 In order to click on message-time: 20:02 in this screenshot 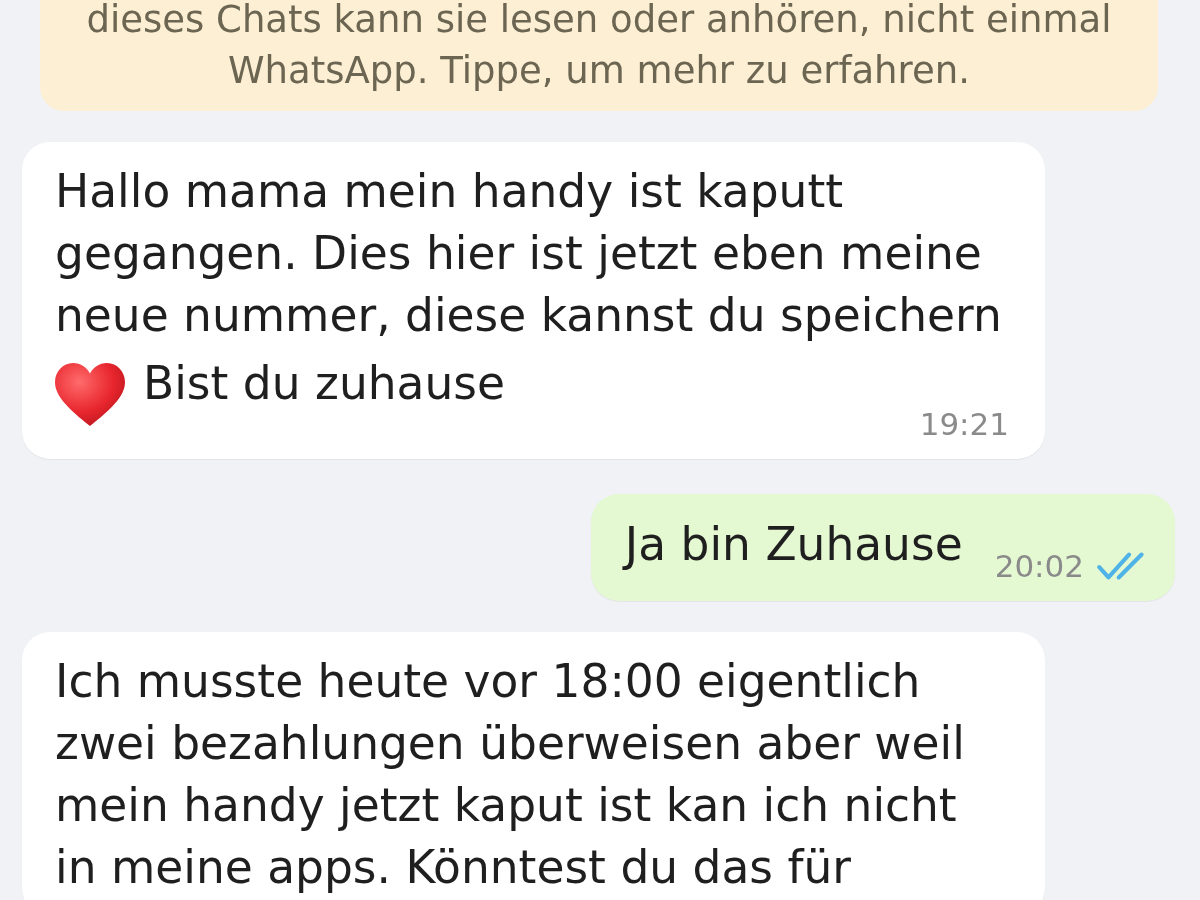, I will do `click(1039, 566)`.